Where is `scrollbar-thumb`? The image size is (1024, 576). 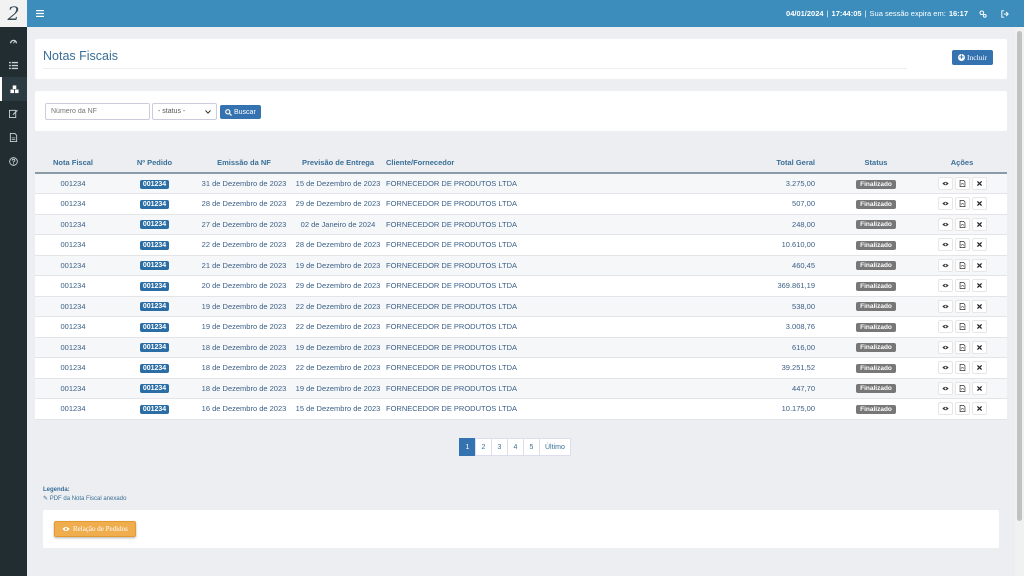
scrollbar-thumb is located at coordinates (1019, 276).